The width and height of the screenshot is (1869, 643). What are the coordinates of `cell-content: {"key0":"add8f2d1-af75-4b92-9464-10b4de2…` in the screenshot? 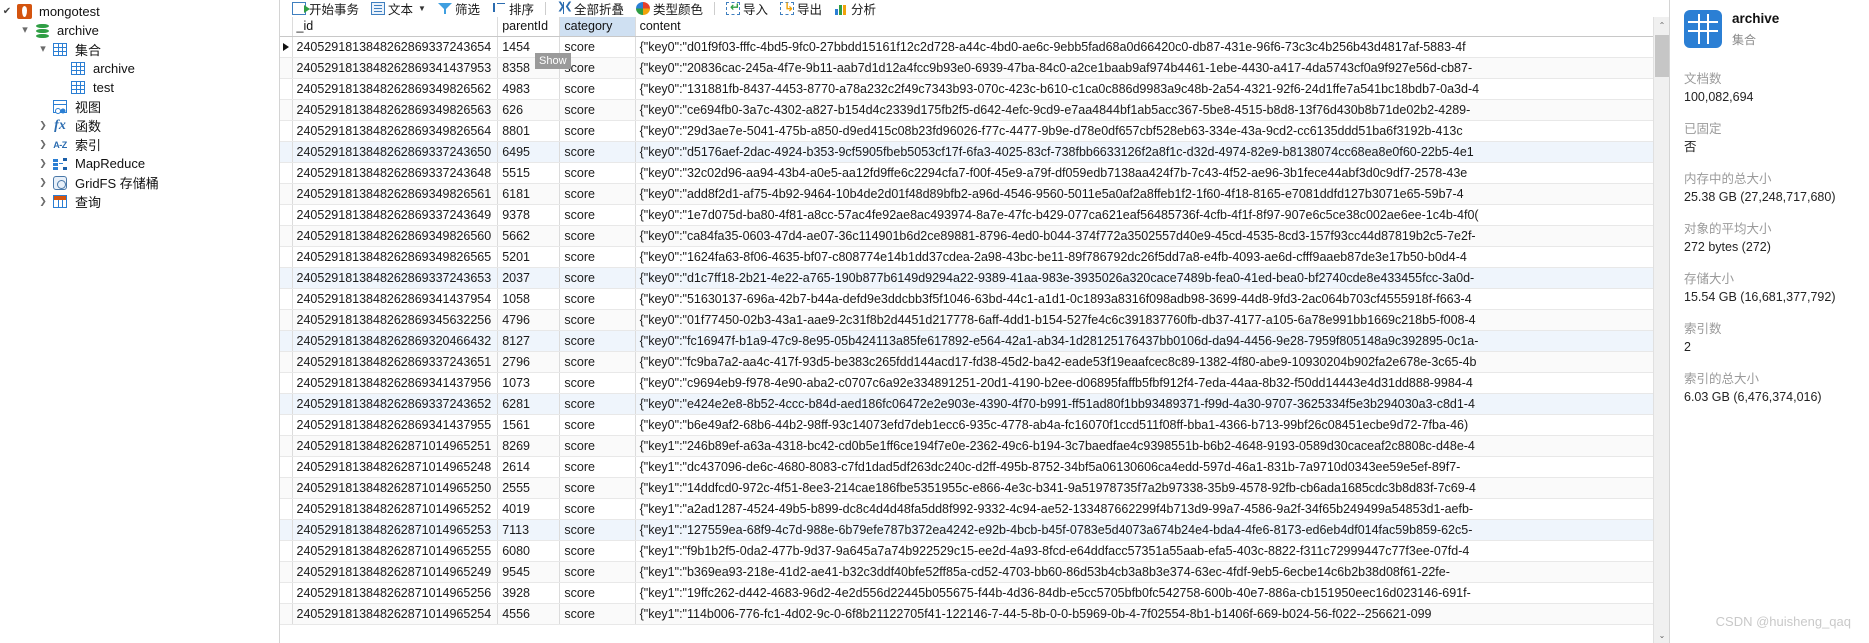 It's located at (1144, 194).